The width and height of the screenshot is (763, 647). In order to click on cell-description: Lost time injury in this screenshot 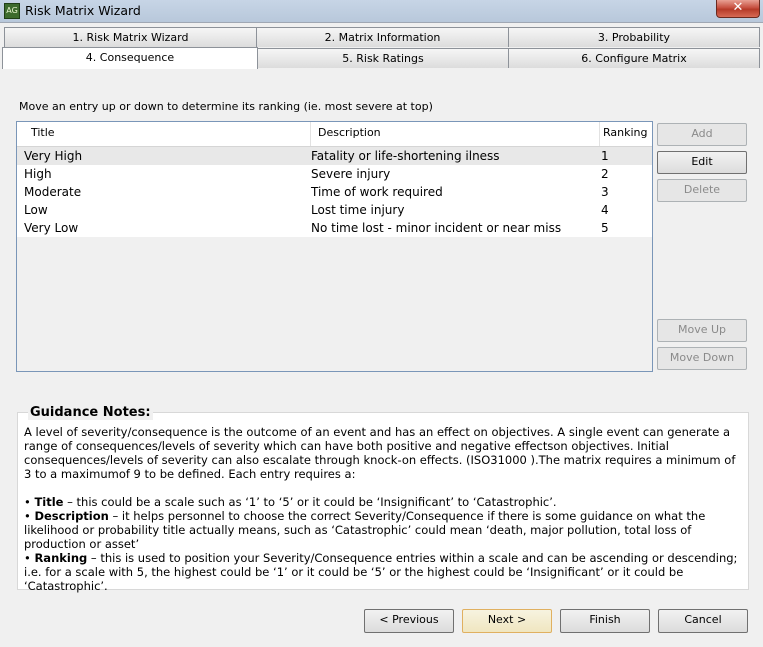, I will do `click(358, 210)`.